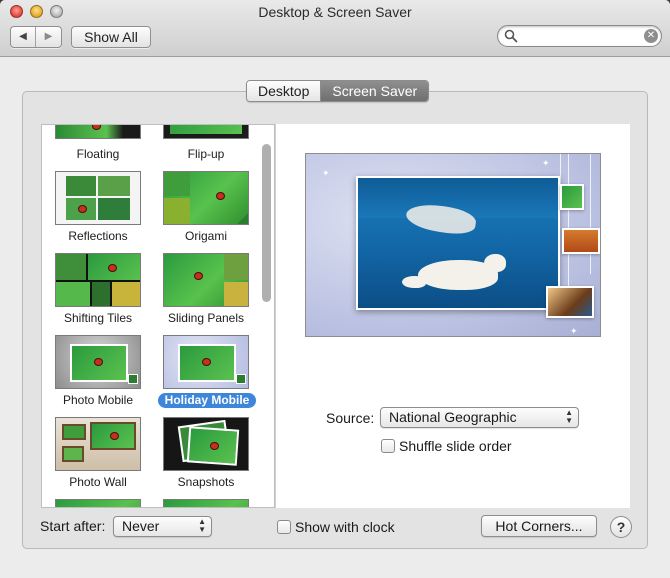 This screenshot has width=670, height=578. I want to click on source-label: Source:, so click(350, 418).